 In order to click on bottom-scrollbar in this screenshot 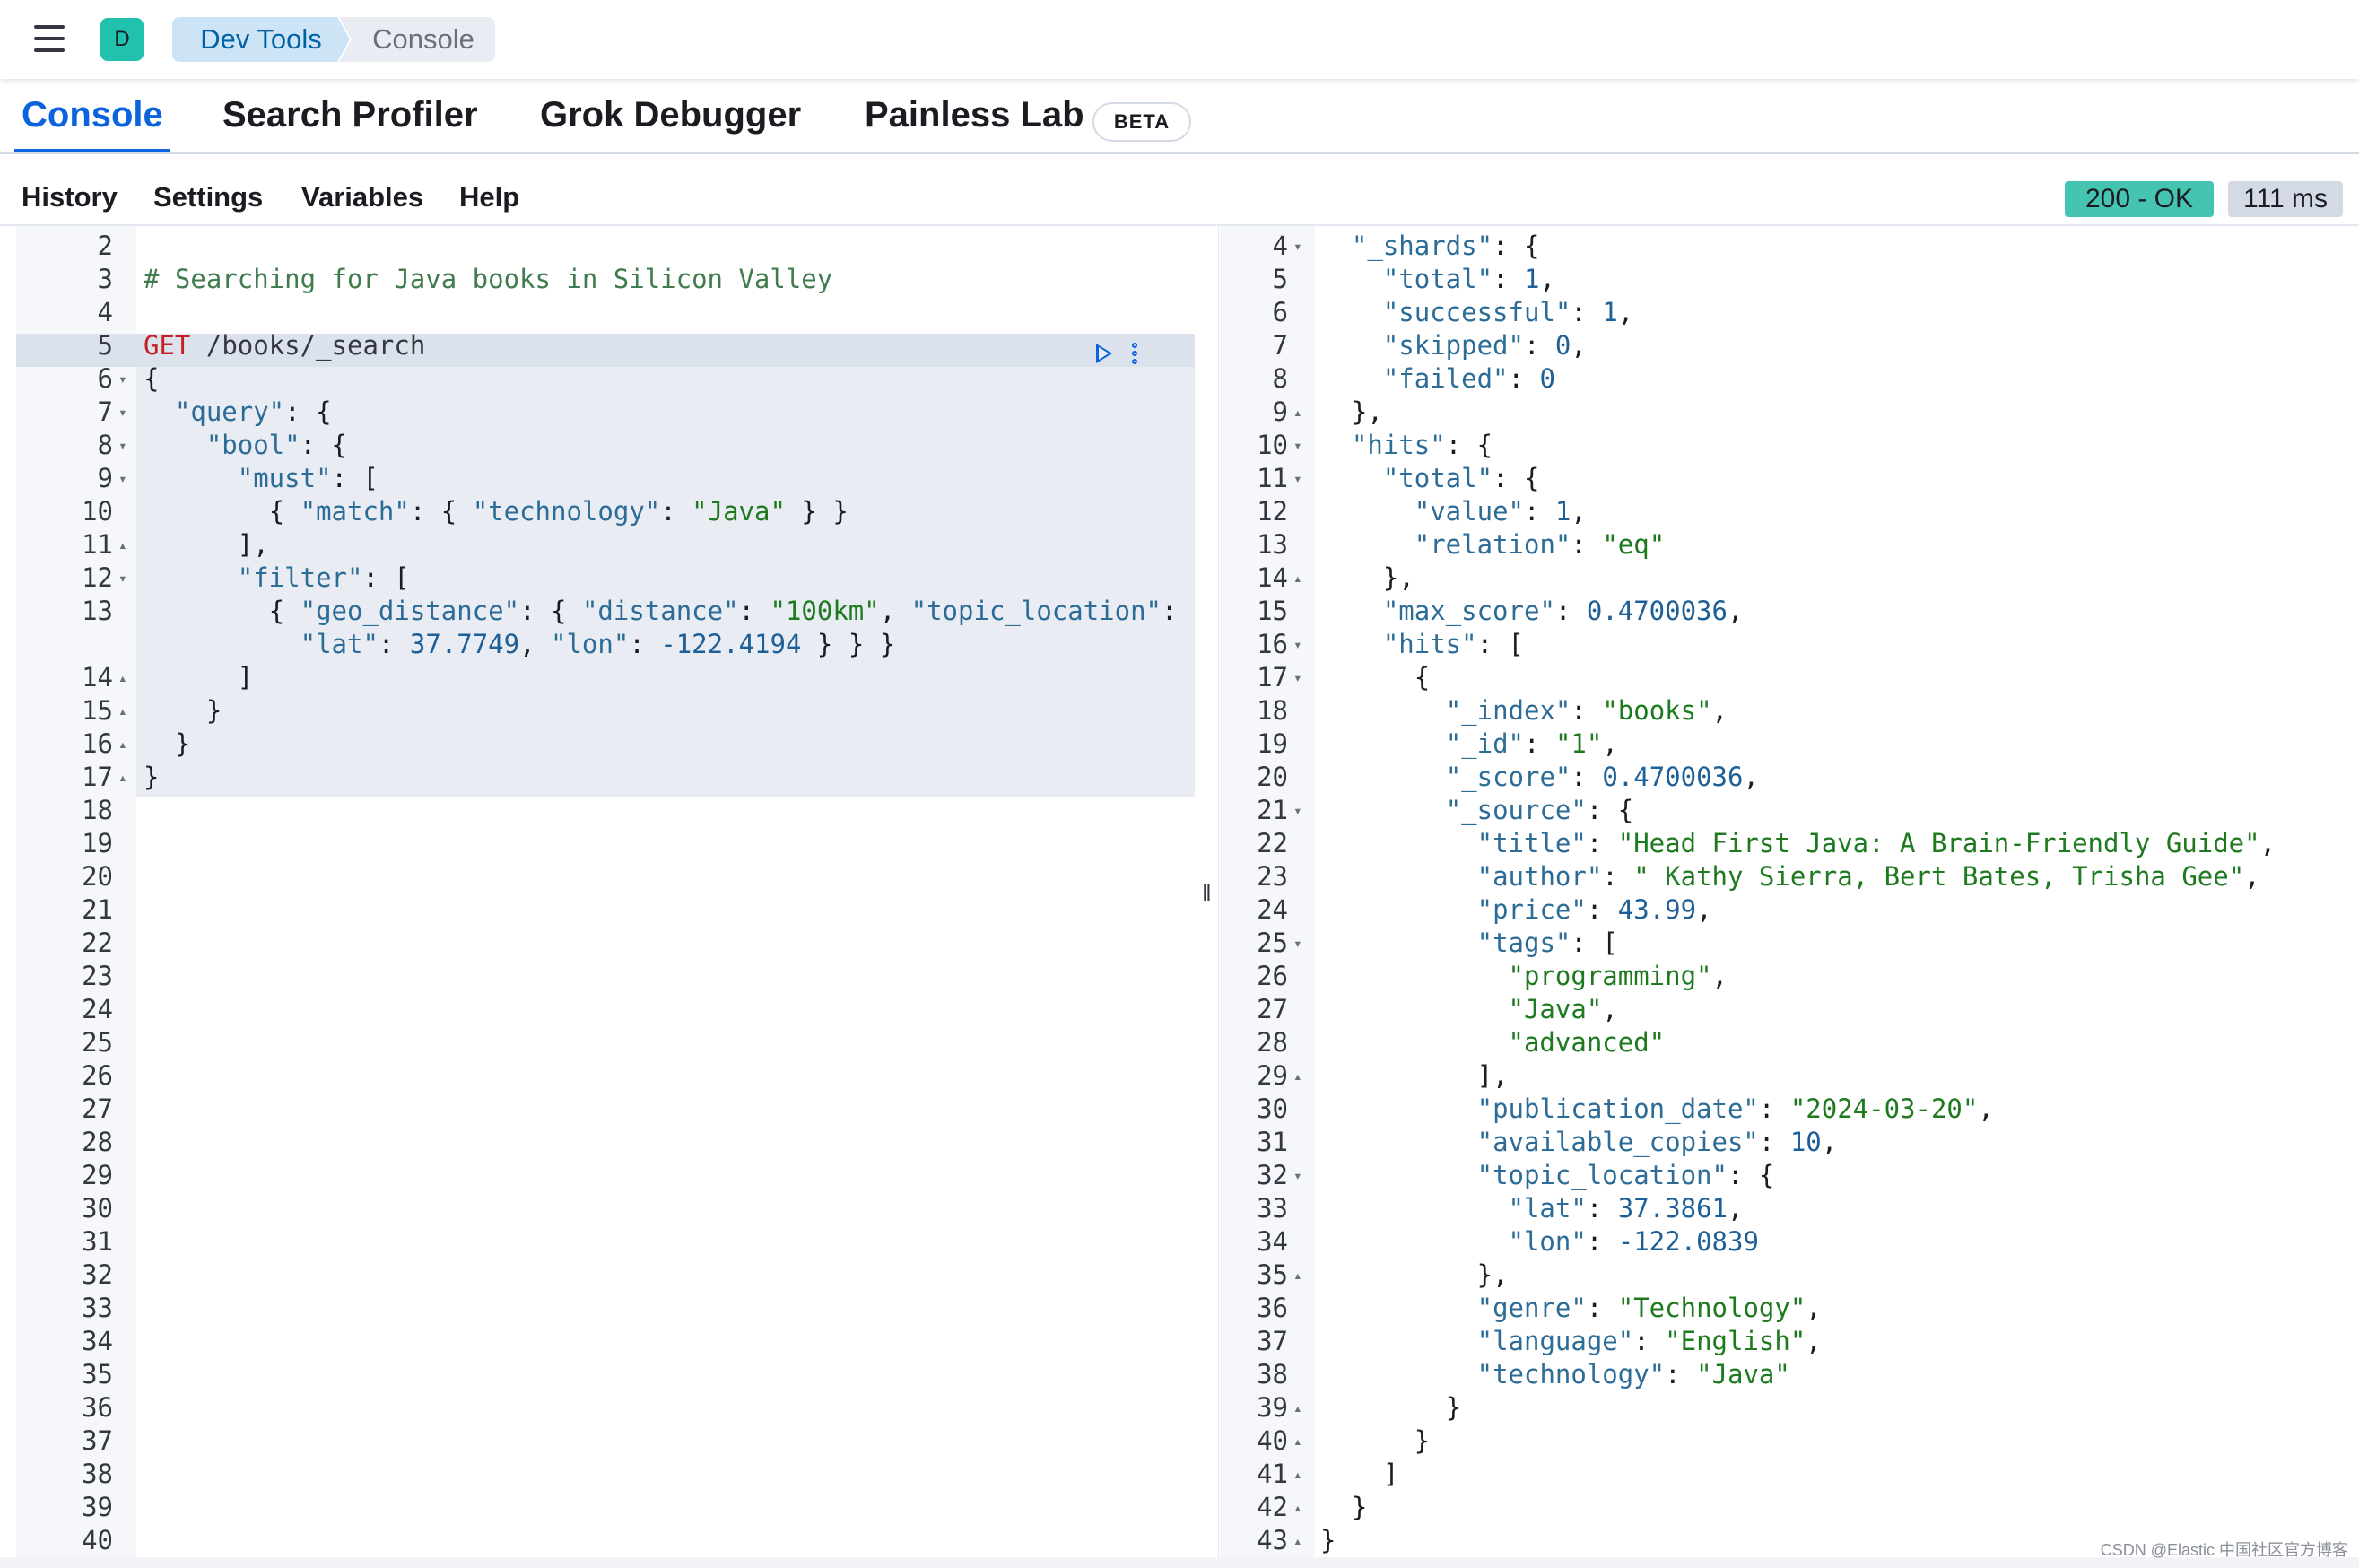, I will do `click(1179, 1563)`.